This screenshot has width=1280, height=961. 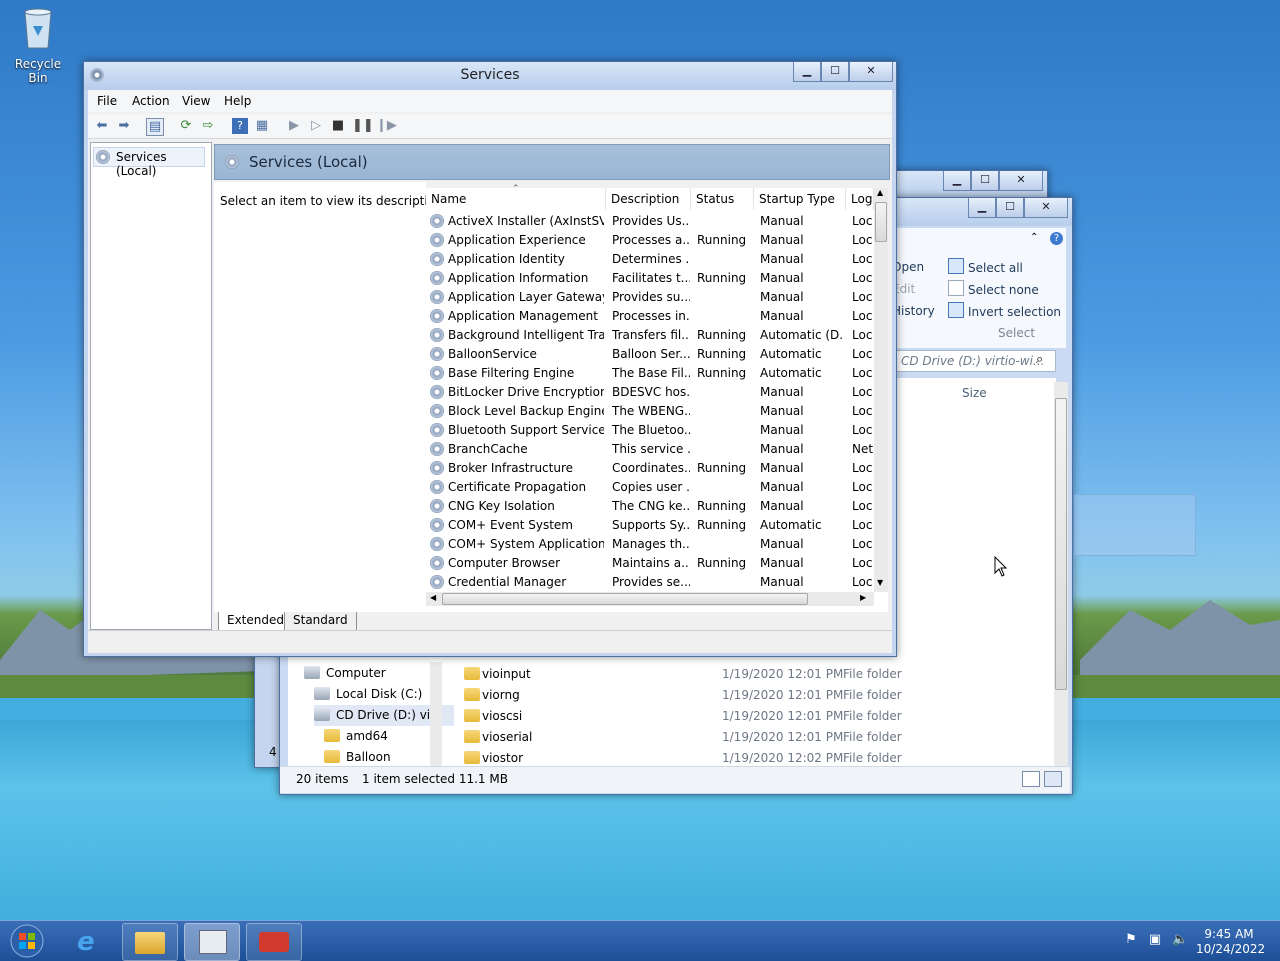 I want to click on invert-selection-button: Invert selection, so click(x=1004, y=310).